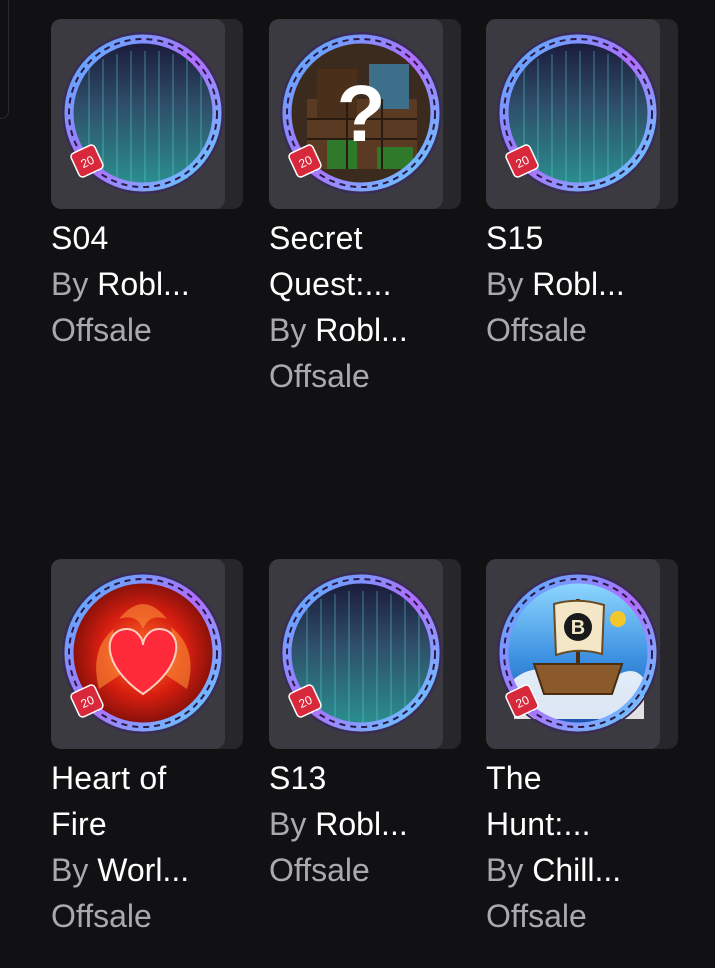 This screenshot has height=968, width=715. I want to click on badge-title: S13, so click(366, 778).